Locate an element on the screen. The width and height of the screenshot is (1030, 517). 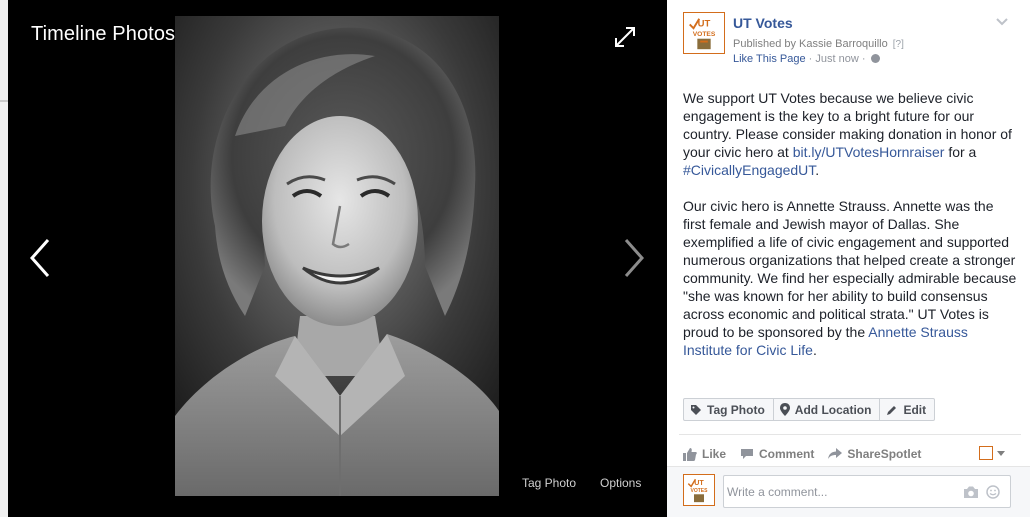
globe-icon is located at coordinates (875, 58).